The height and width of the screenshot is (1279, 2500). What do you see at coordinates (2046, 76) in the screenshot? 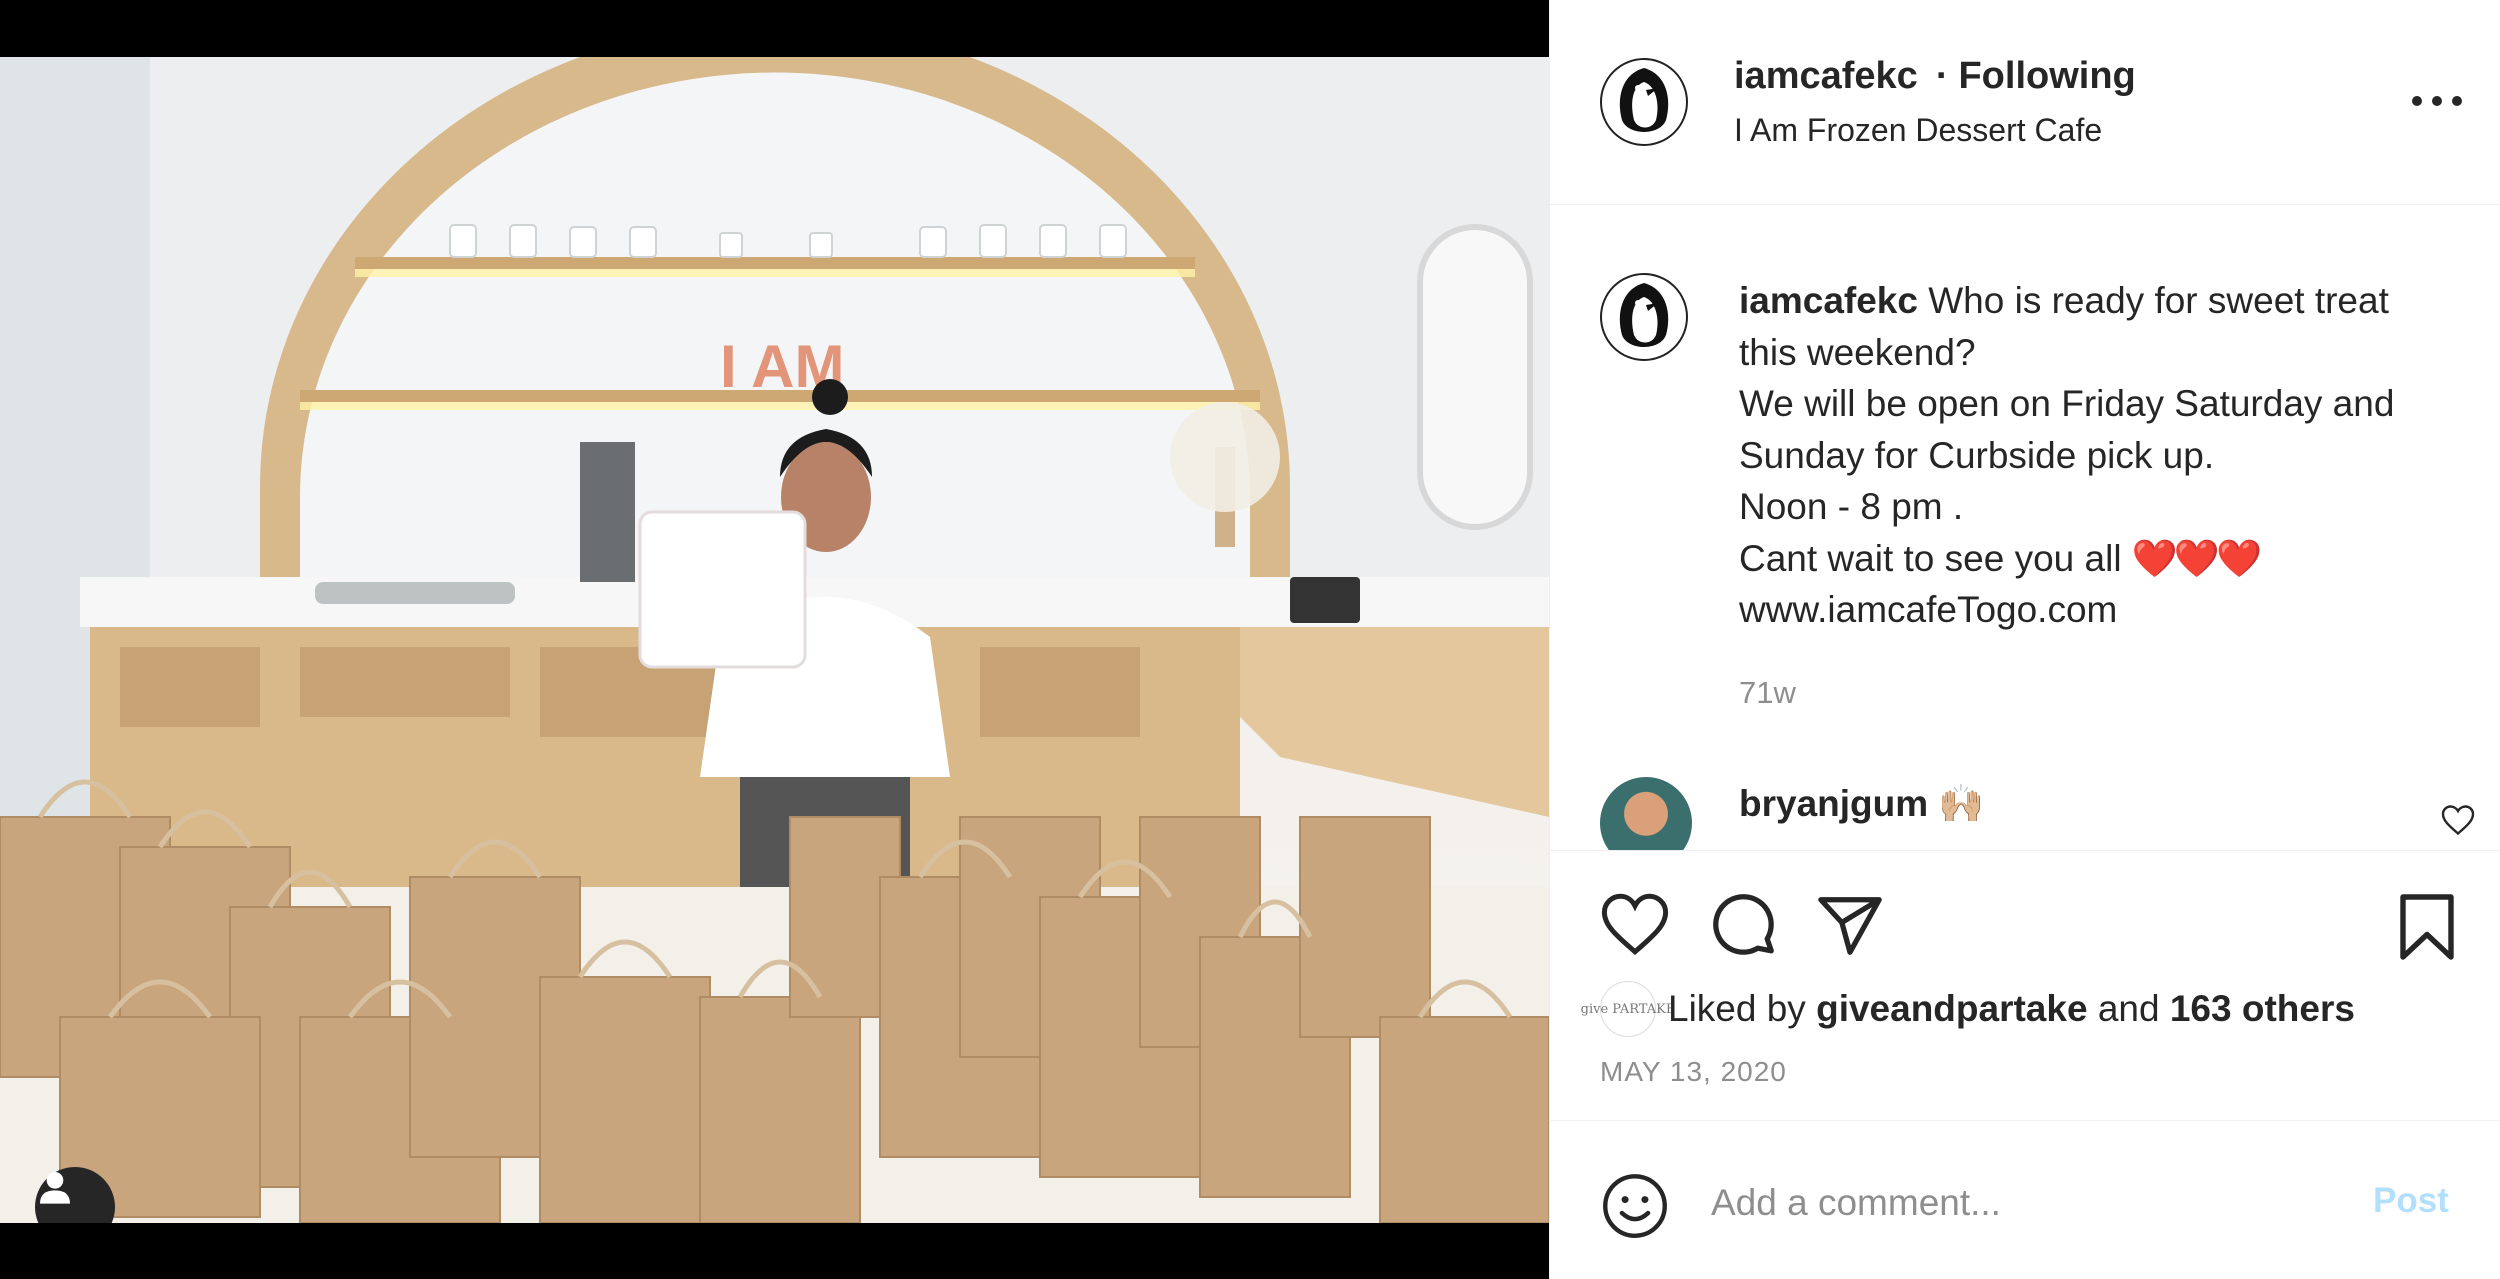
I see `following-button: Following` at bounding box center [2046, 76].